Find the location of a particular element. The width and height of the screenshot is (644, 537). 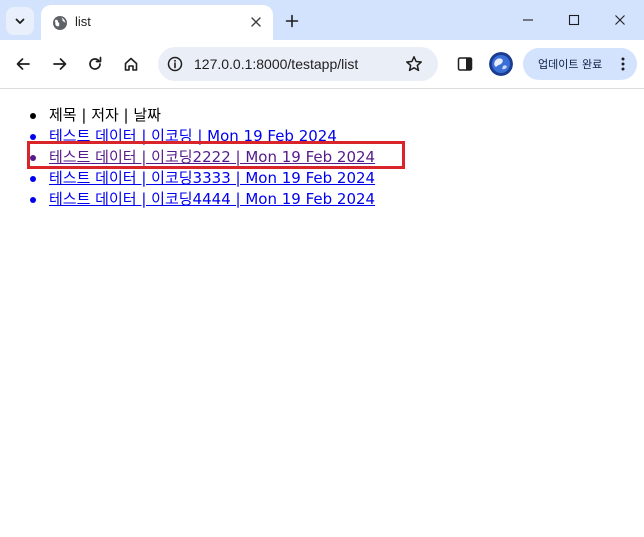

side-panel-icon is located at coordinates (465, 64).